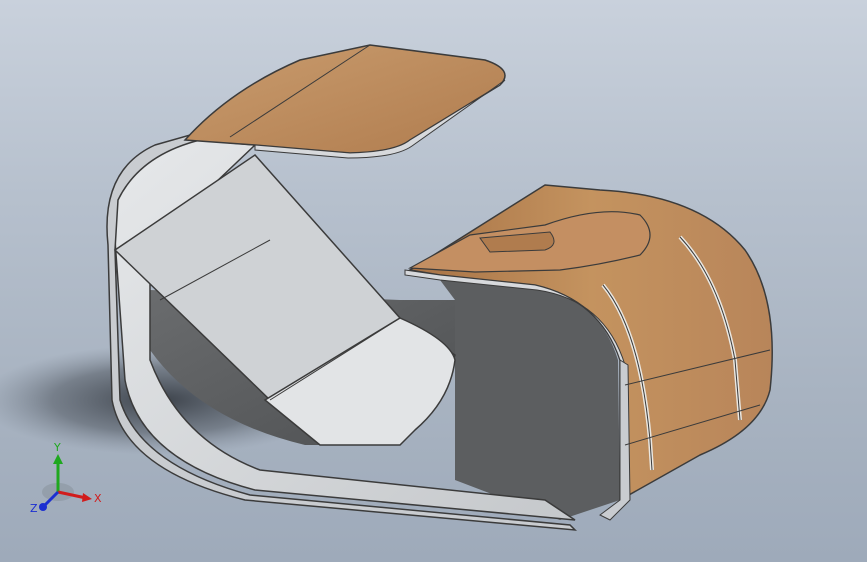  I want to click on z-axis-label: Z, so click(34, 508).